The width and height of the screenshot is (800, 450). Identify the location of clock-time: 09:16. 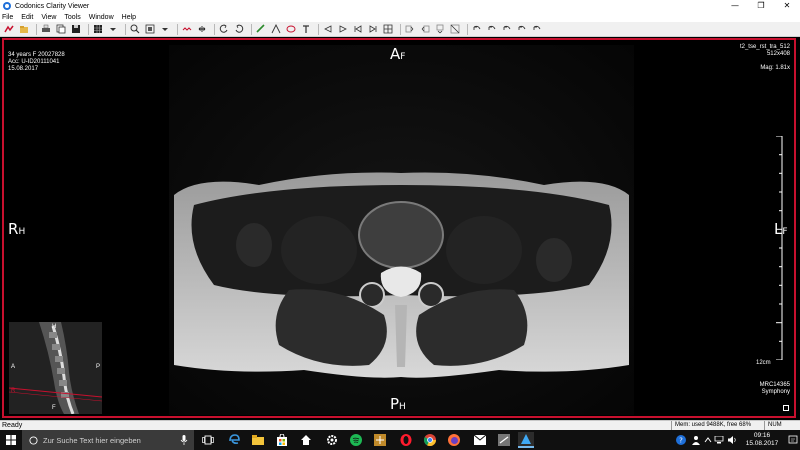
(762, 435).